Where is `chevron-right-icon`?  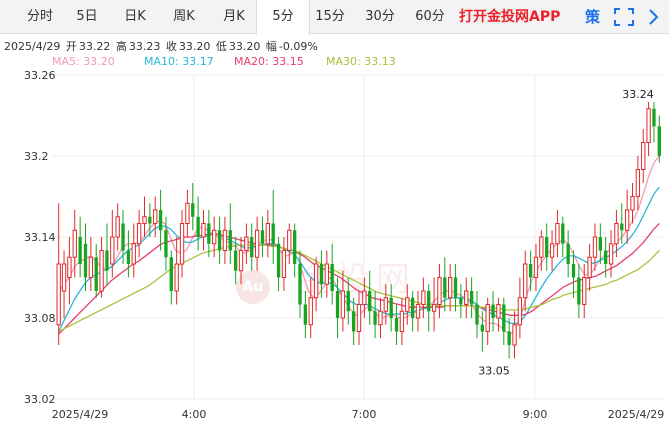
chevron-right-icon is located at coordinates (654, 17).